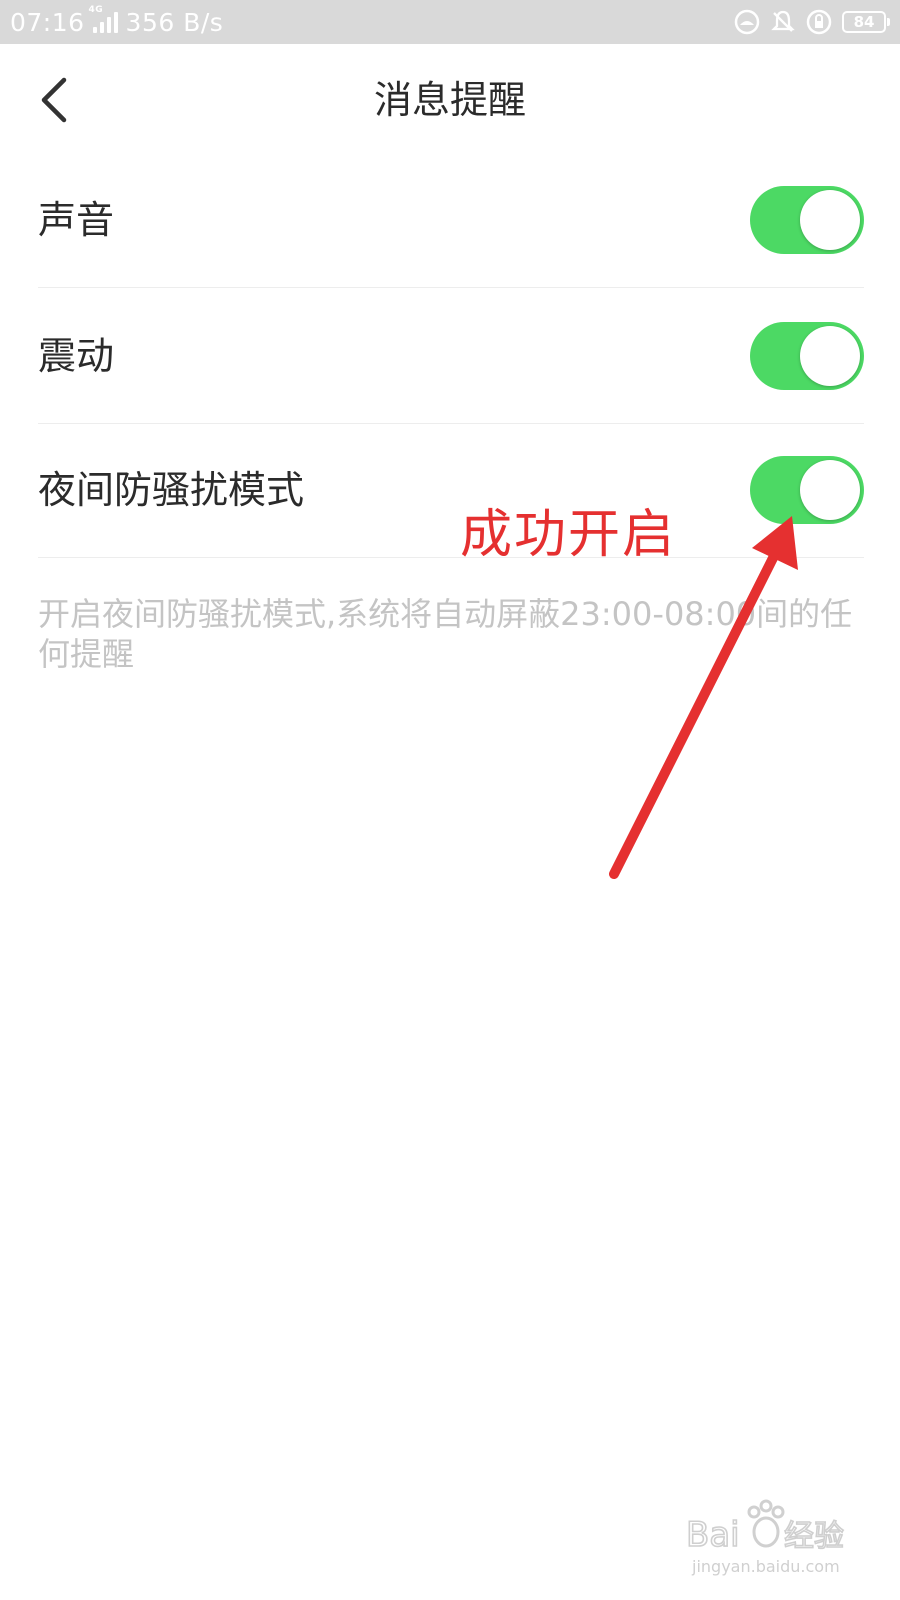  I want to click on svg-text: Bai, so click(713, 1535).